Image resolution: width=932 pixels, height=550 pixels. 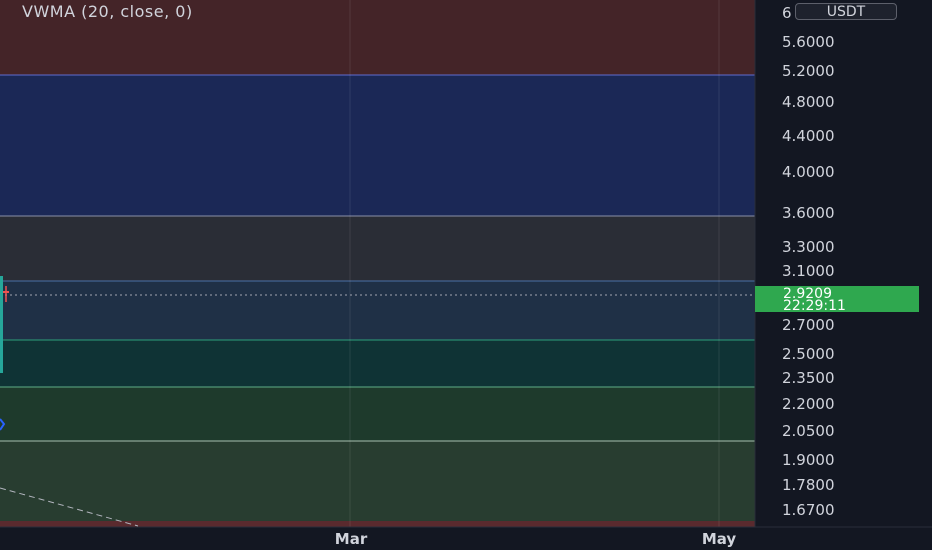 I want to click on price-tick-label: 1.6700, so click(x=808, y=510).